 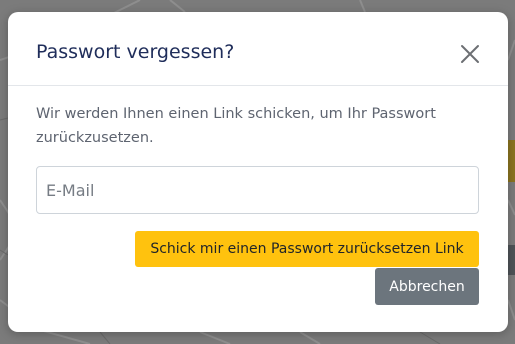 I want to click on email-input, so click(x=257, y=190).